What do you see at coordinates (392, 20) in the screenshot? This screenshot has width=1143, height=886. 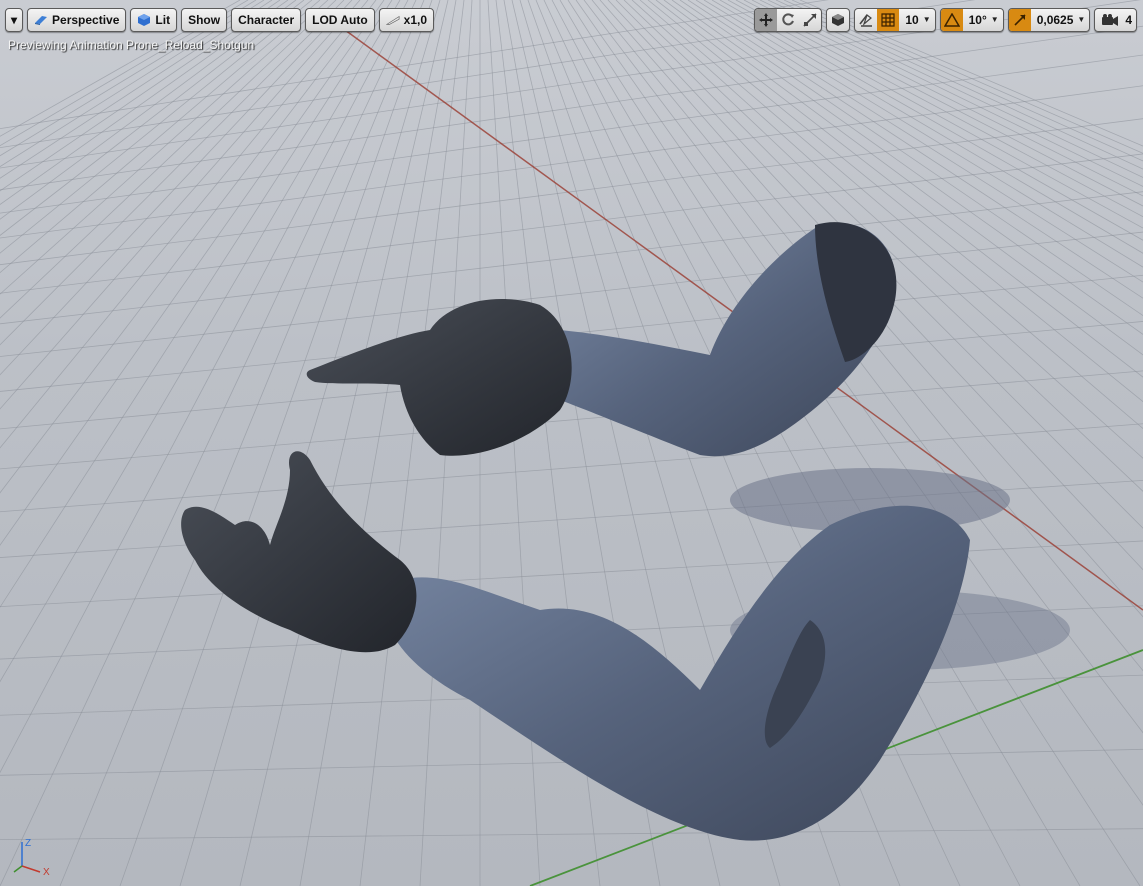 I see `speed-icon` at bounding box center [392, 20].